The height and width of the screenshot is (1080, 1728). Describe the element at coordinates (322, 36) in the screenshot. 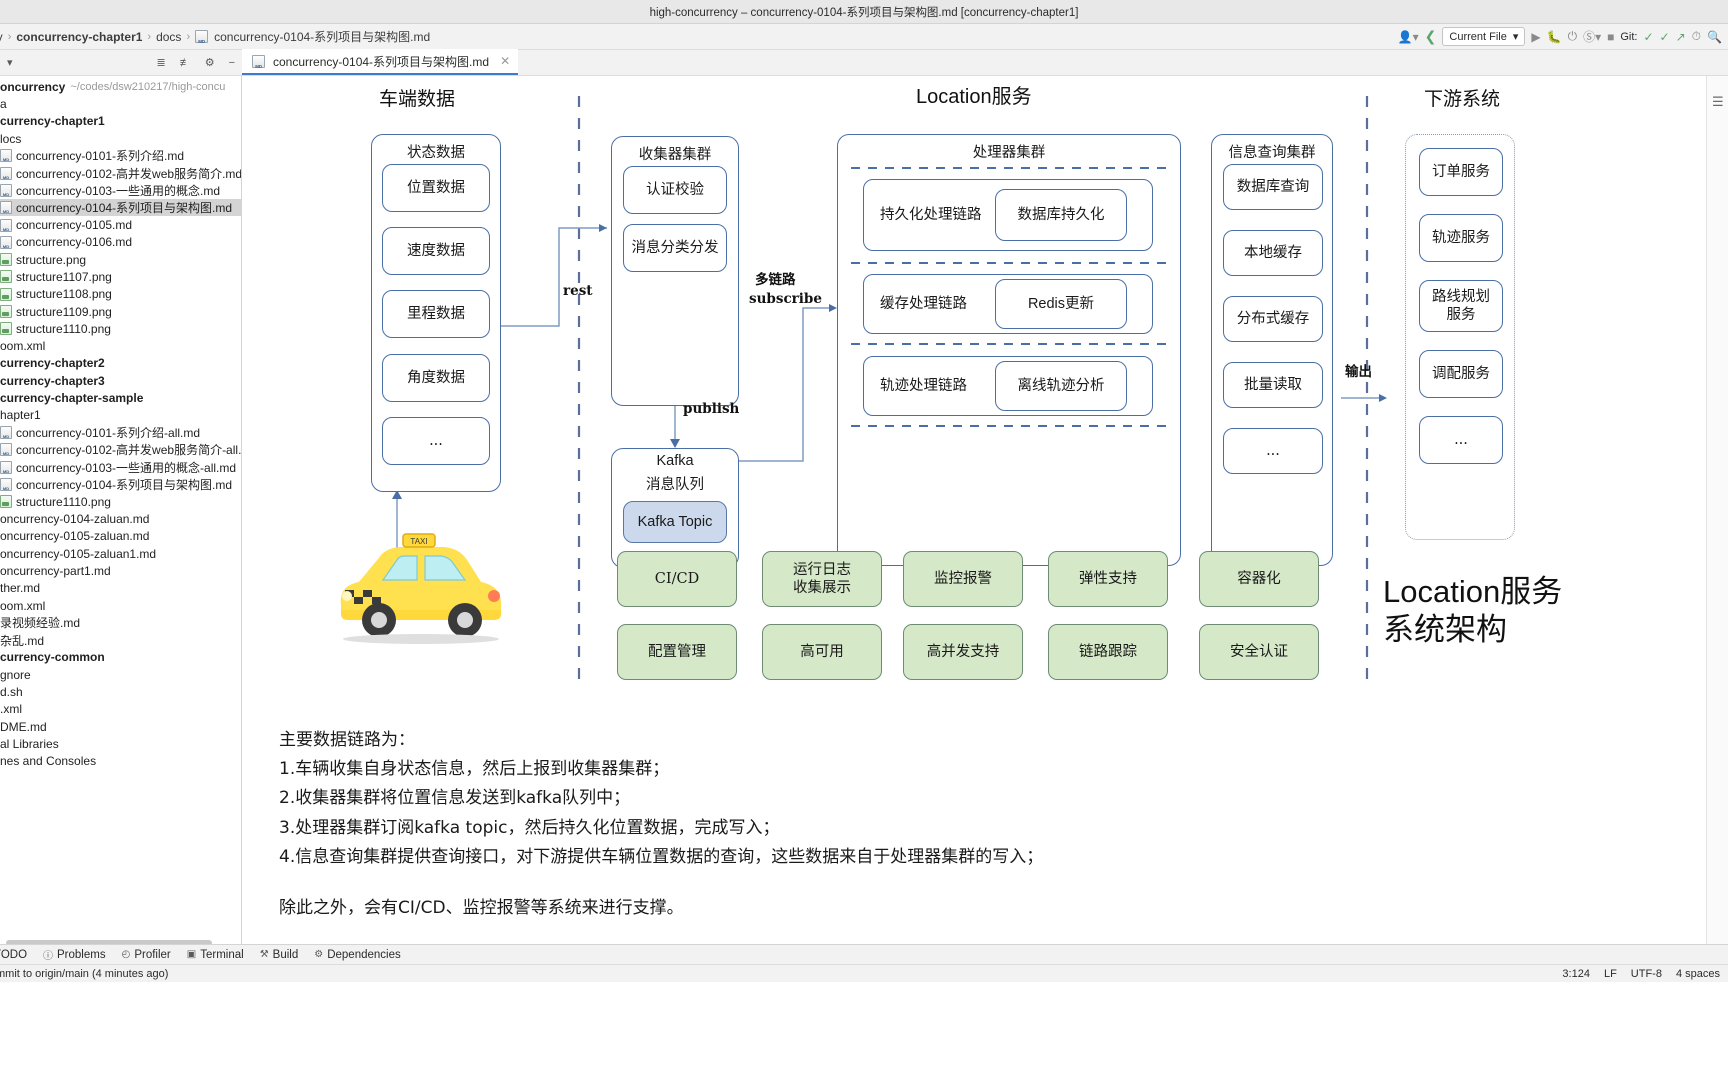

I see `breadcrumb-item-3: concurrency-0104-系列项目与架构图.md` at that location.